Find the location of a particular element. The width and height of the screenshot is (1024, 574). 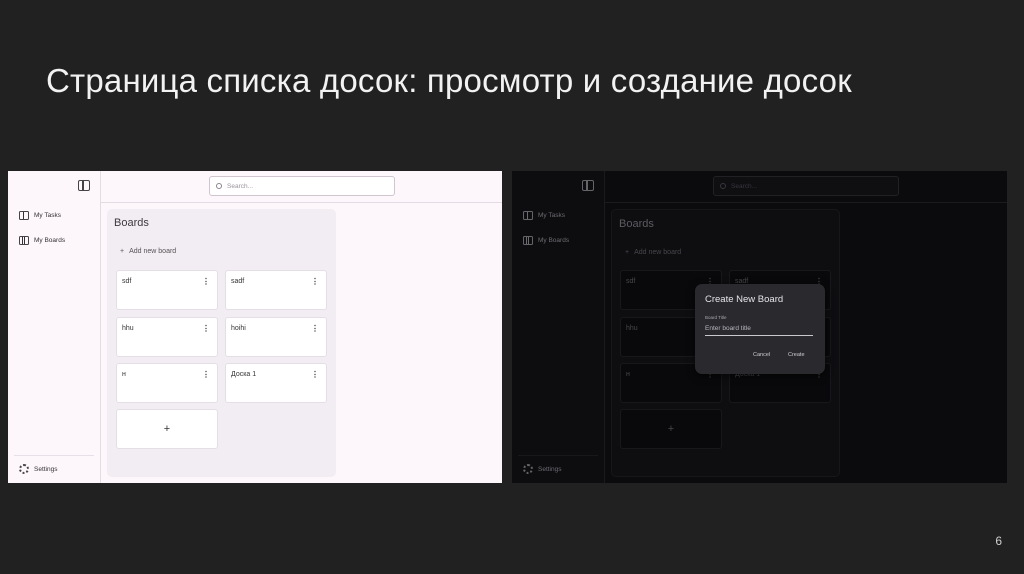

board-name: н is located at coordinates (124, 374).